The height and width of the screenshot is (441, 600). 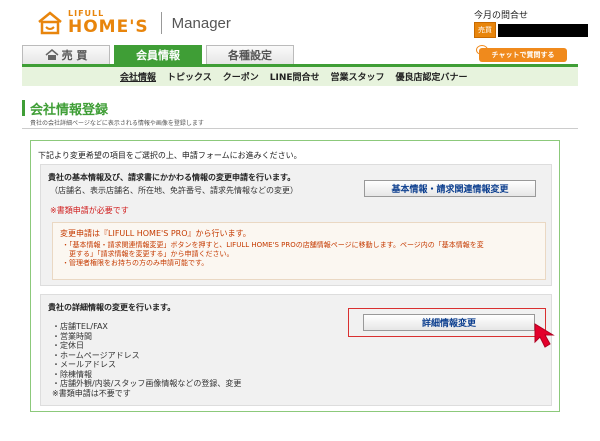 I want to click on chat-question-button: チャットで質問する, so click(x=523, y=55).